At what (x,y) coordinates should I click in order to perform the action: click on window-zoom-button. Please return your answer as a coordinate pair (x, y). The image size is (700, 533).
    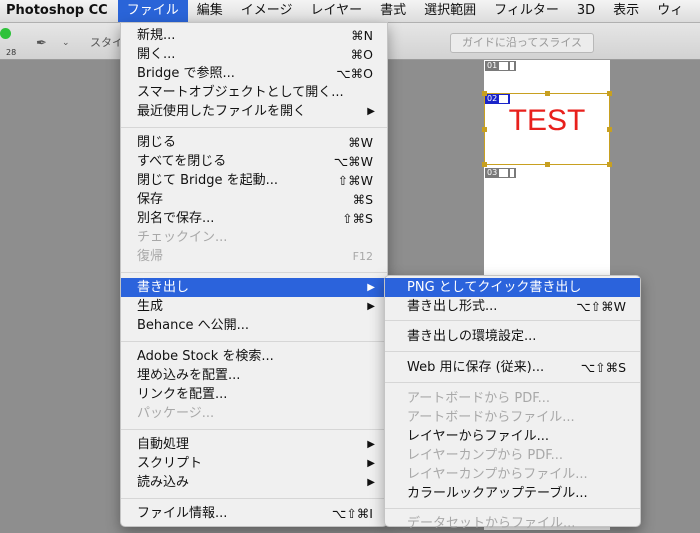
    Looking at the image, I should click on (5, 33).